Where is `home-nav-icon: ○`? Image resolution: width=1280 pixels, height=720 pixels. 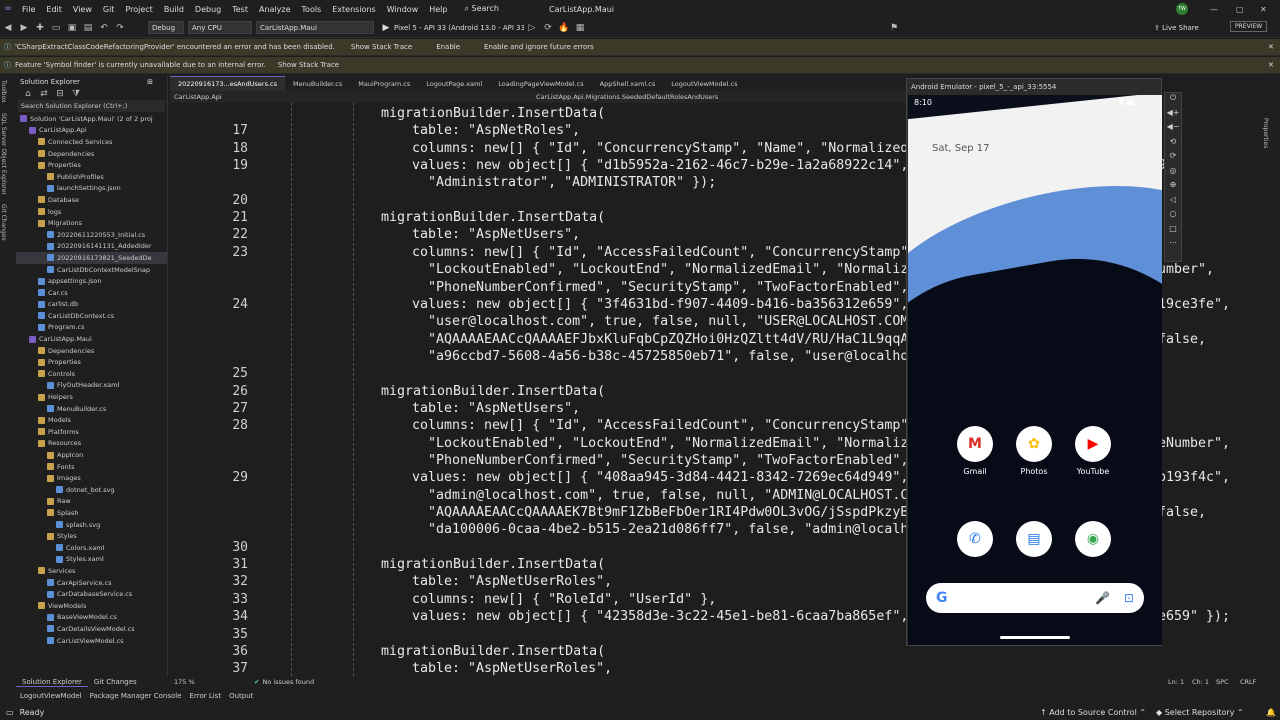 home-nav-icon: ○ is located at coordinates (1173, 216).